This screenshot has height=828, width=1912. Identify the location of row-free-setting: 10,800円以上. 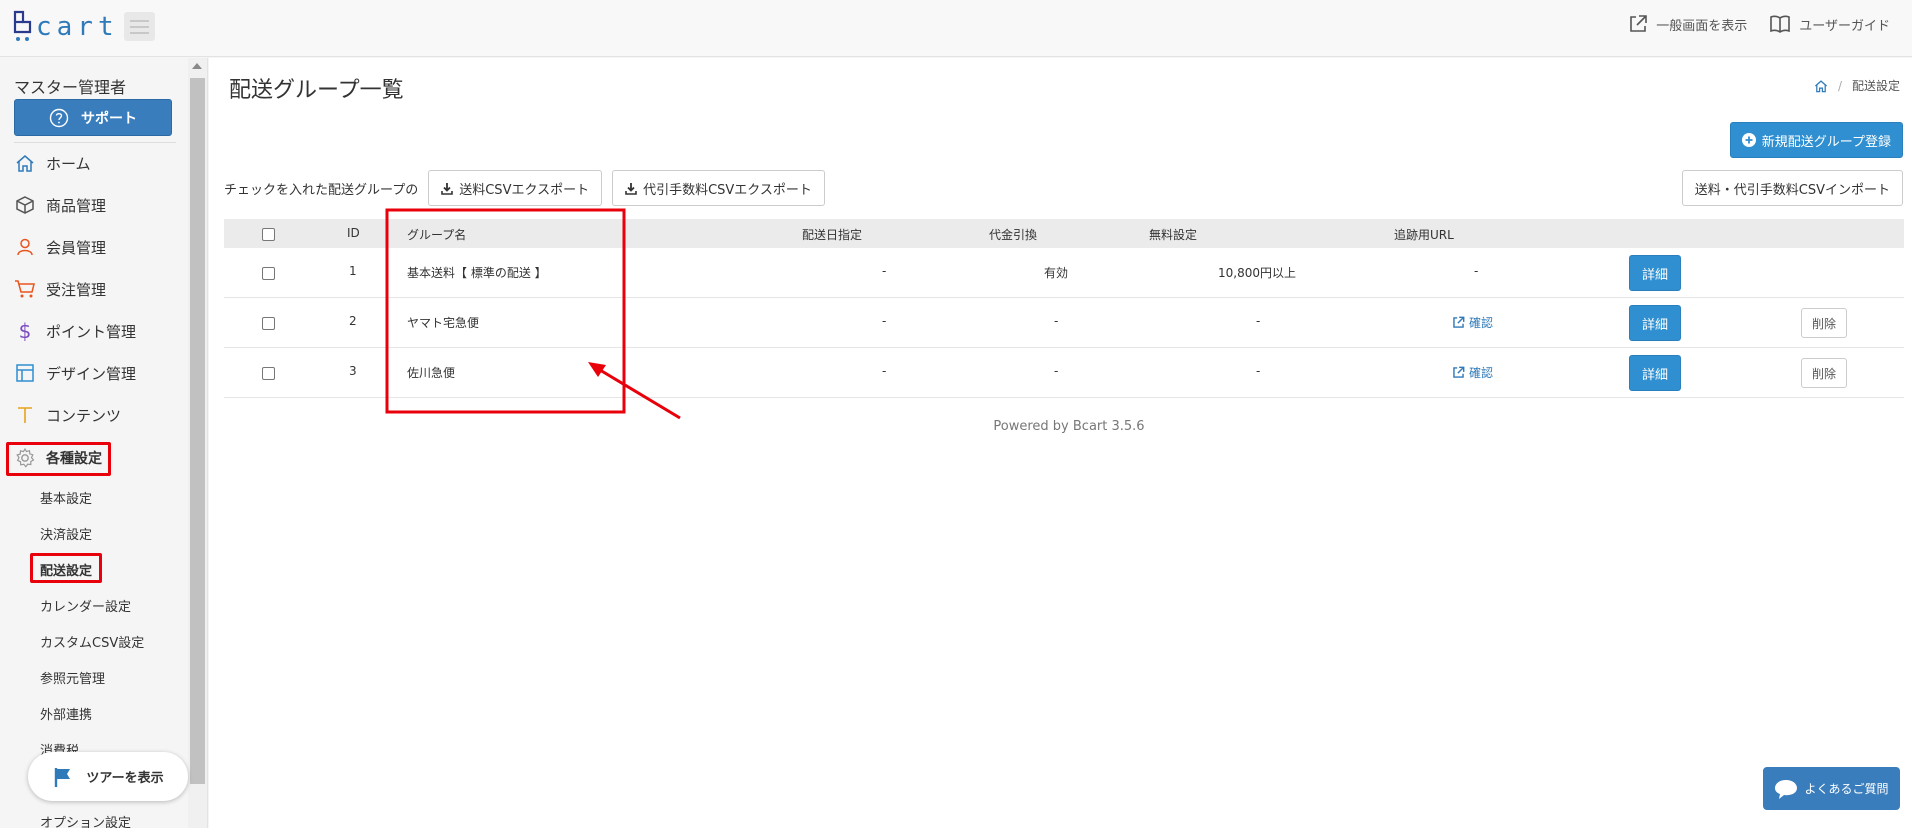
(1257, 273).